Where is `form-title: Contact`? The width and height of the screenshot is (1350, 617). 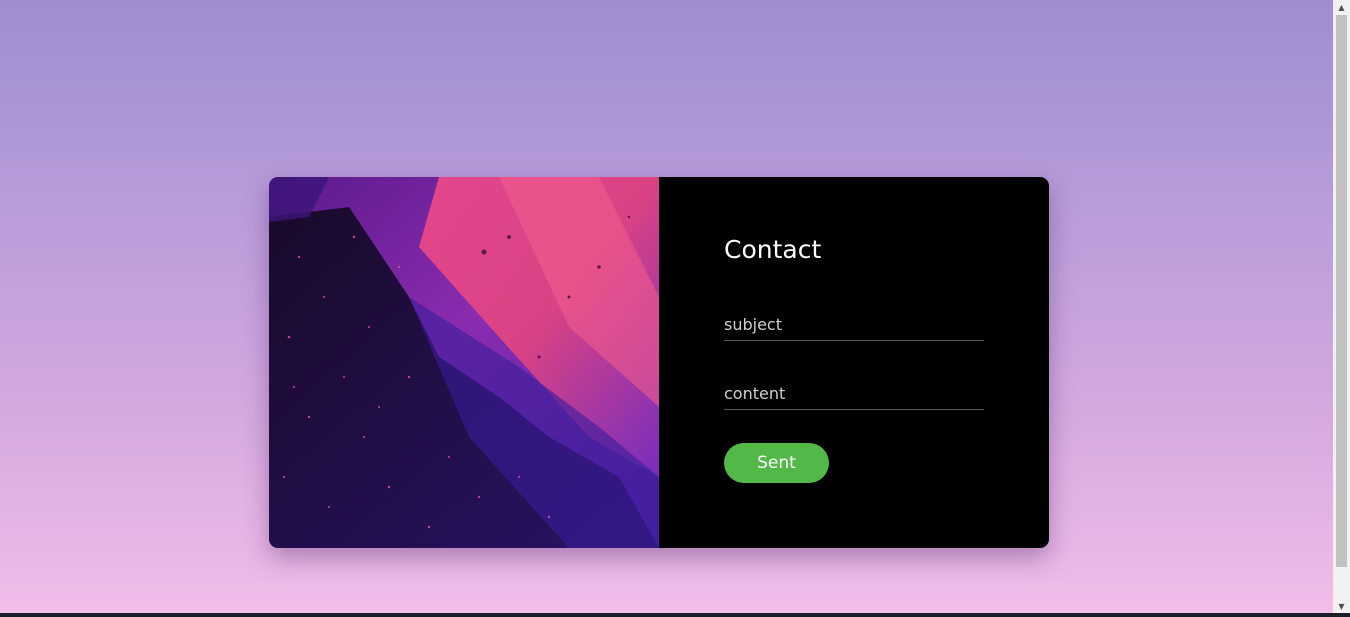 form-title: Contact is located at coordinates (773, 249).